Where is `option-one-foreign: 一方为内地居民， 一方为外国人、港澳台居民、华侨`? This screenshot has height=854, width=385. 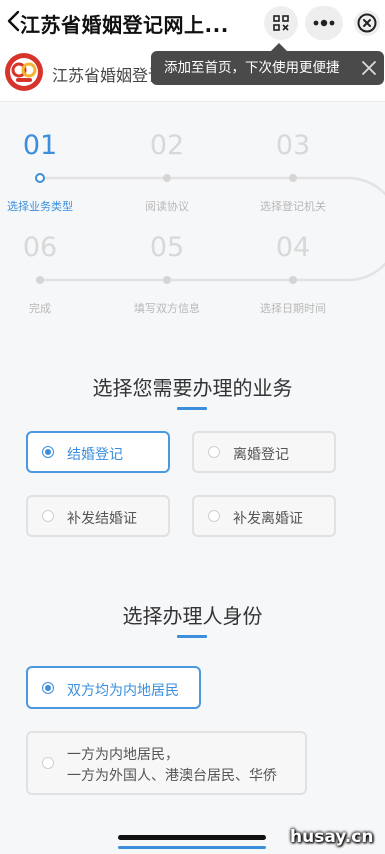
option-one-foreign: 一方为内地居民， 一方为外国人、港澳台居民、华侨 is located at coordinates (166, 763).